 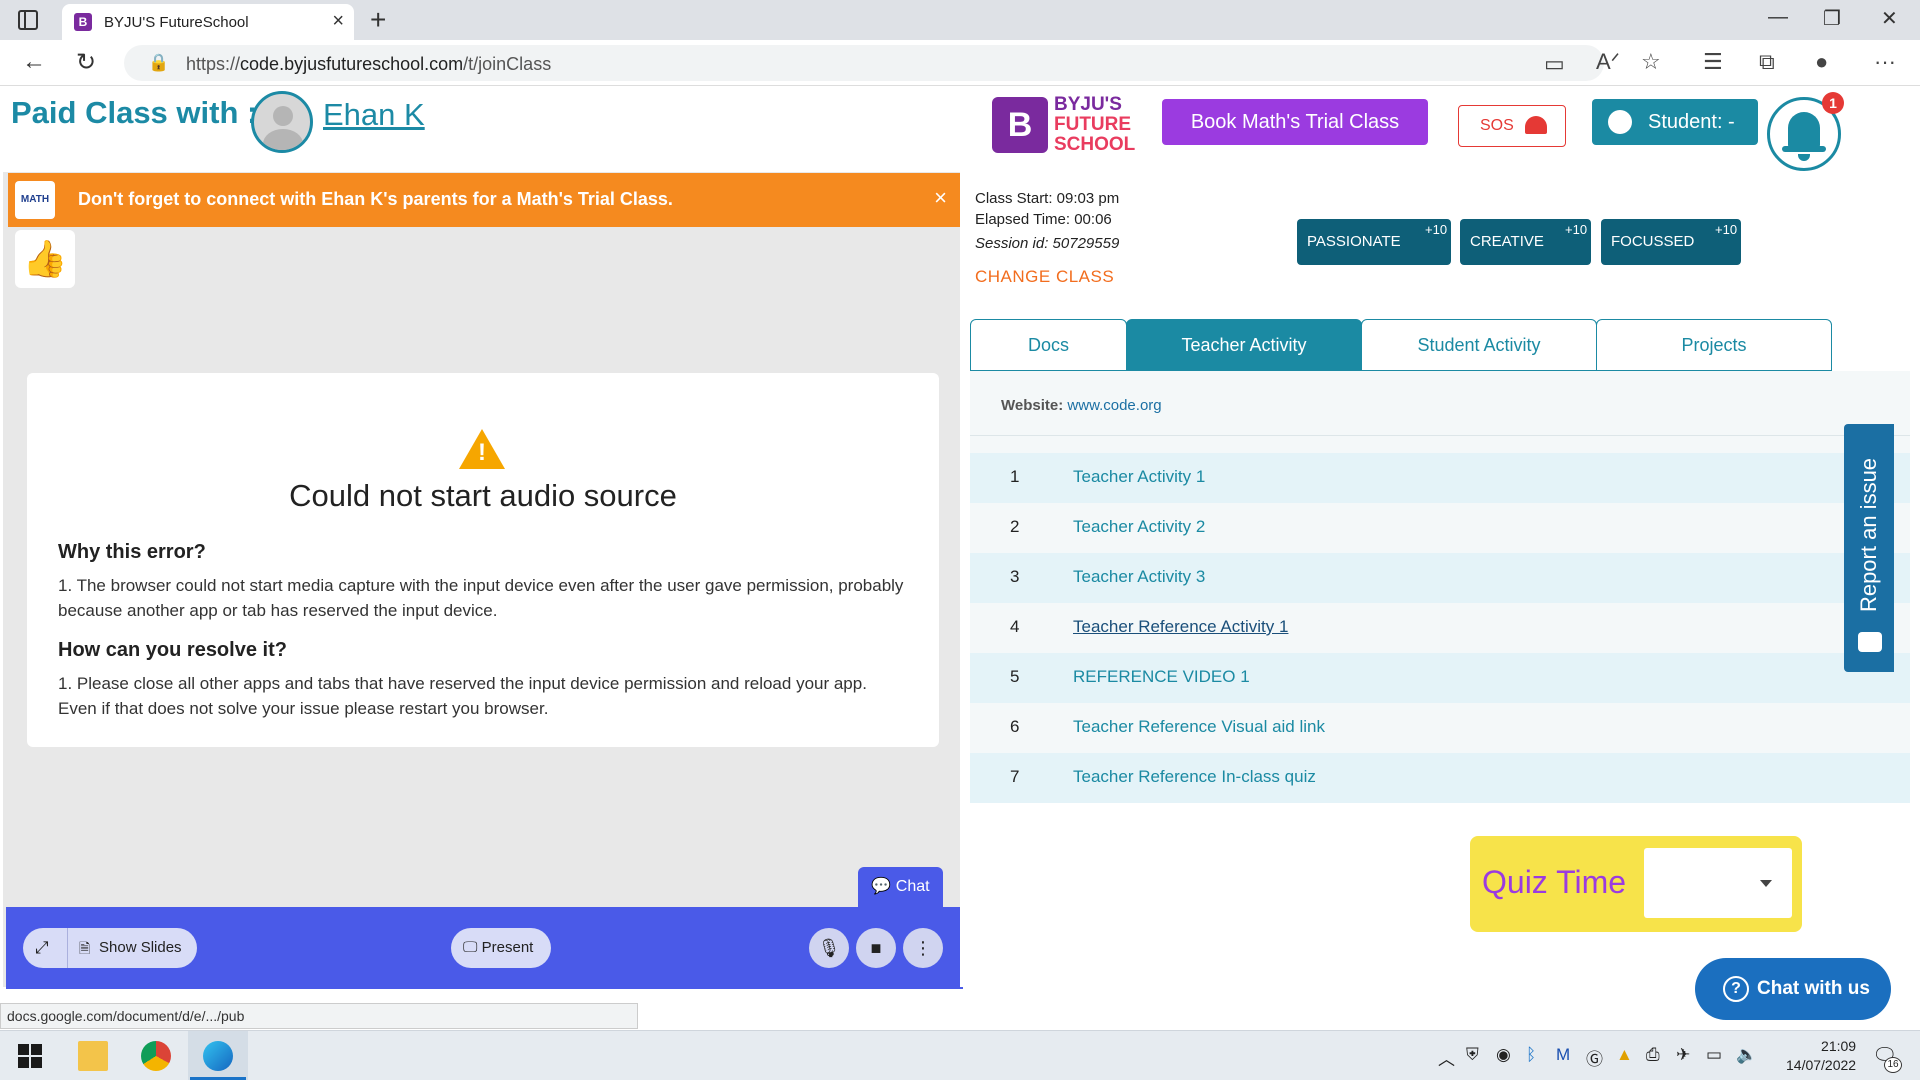 I want to click on present-button: 🖵 Present, so click(x=501, y=948).